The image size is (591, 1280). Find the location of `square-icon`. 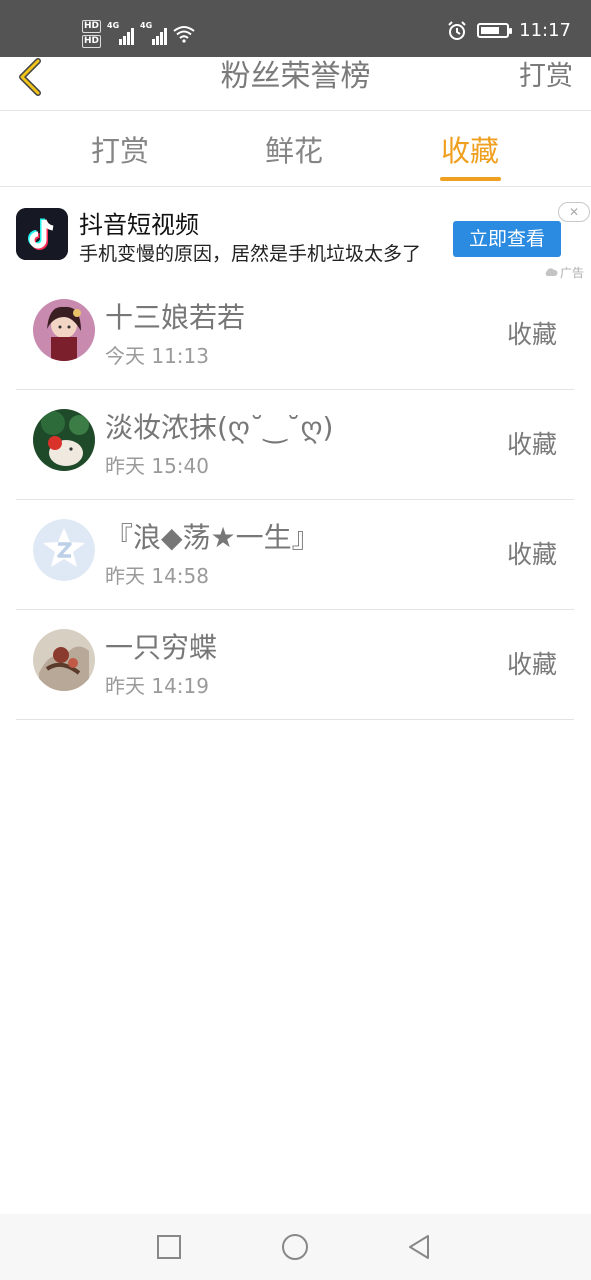

square-icon is located at coordinates (169, 1247).